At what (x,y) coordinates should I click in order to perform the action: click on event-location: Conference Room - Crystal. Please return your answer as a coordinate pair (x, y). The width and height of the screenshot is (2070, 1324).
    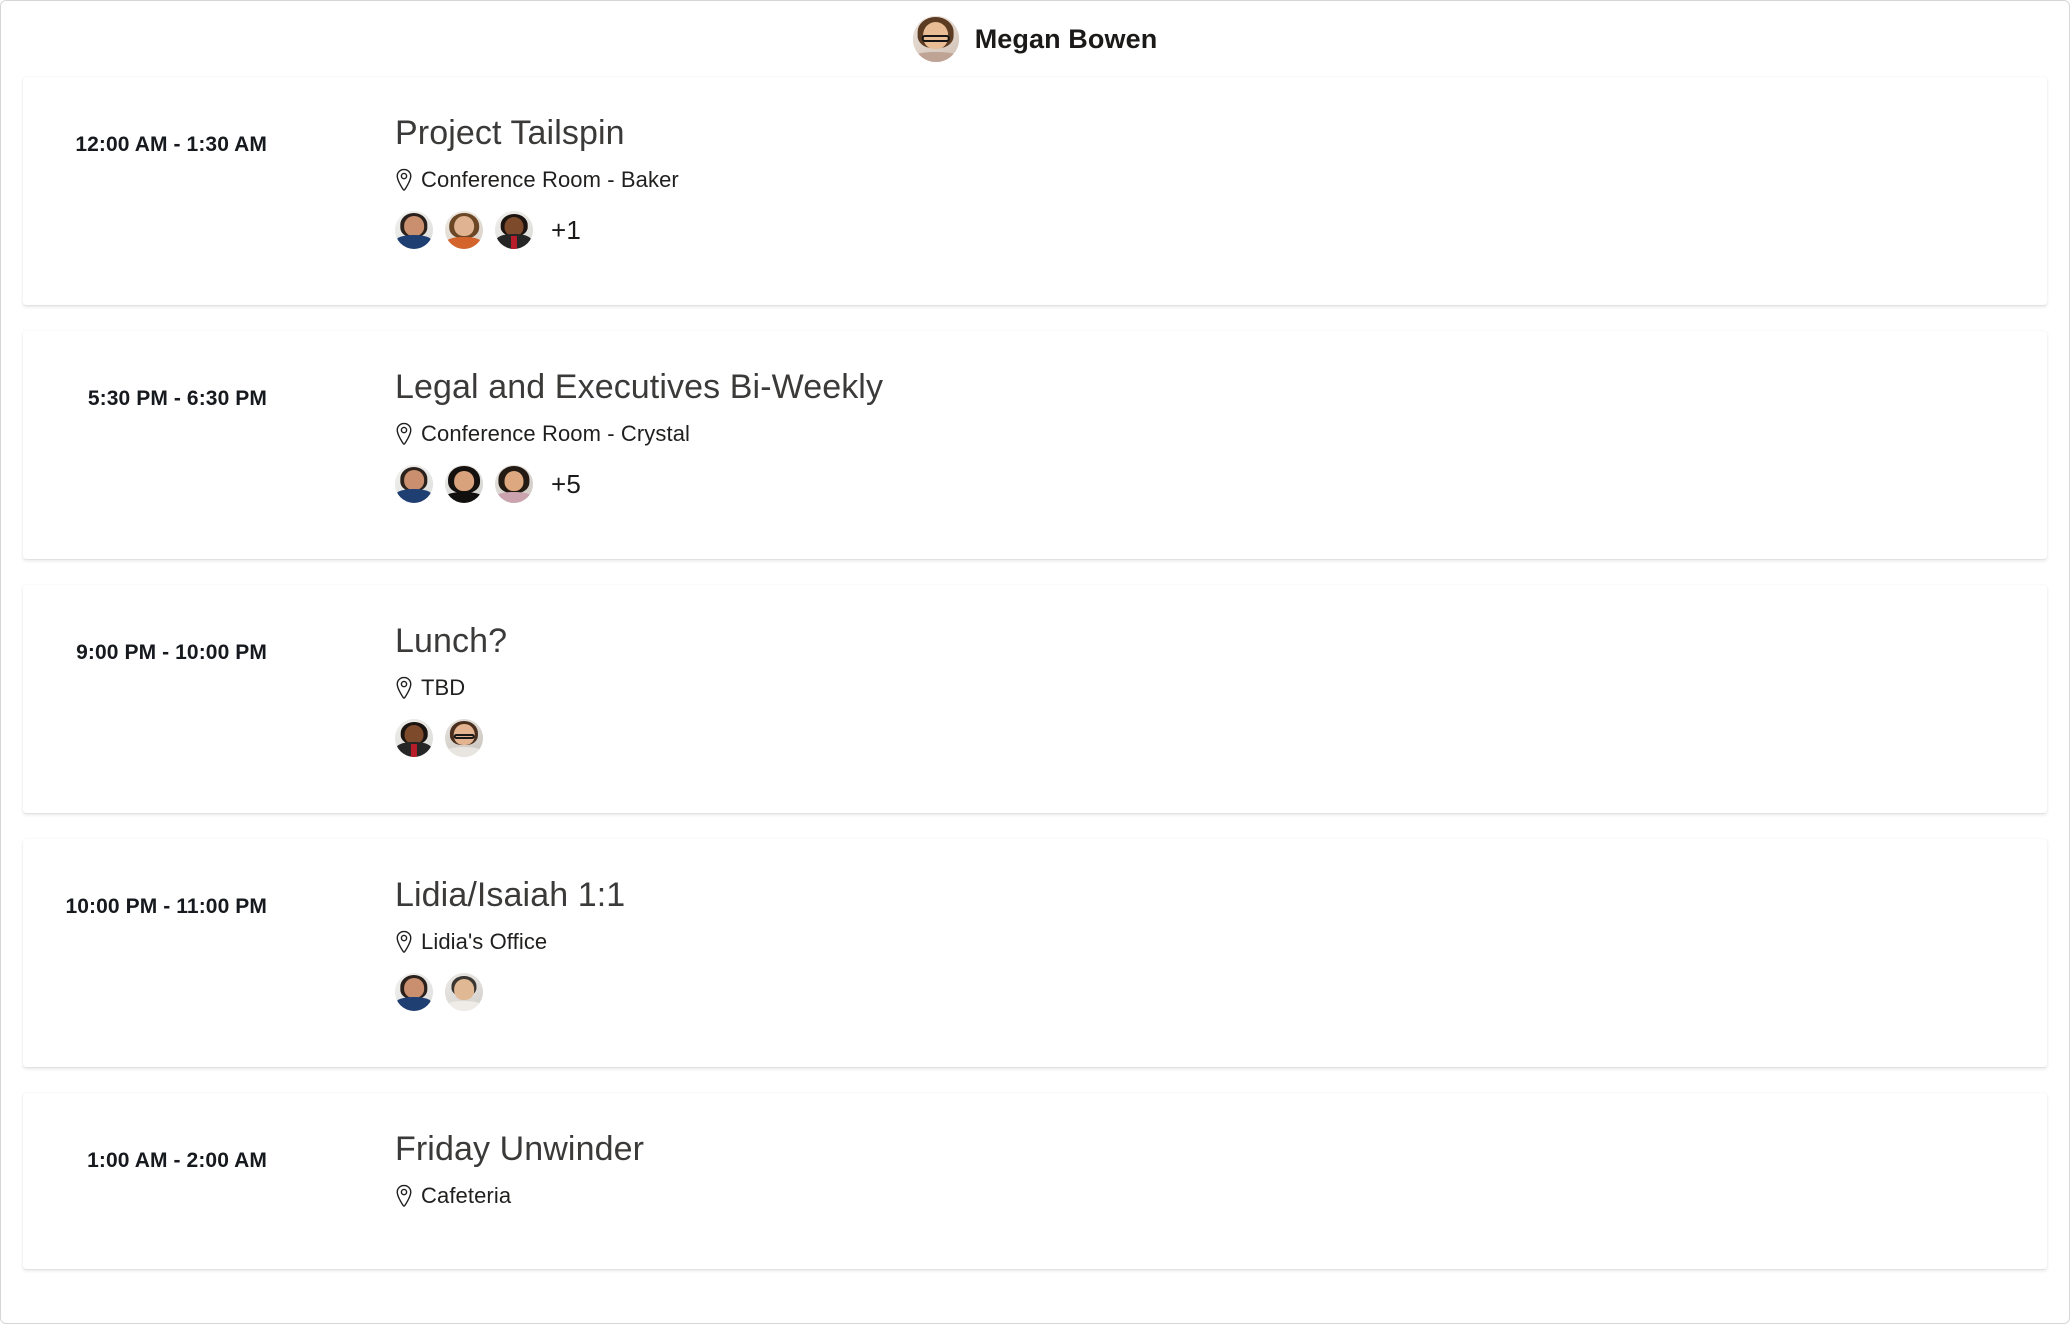
    Looking at the image, I should click on (556, 434).